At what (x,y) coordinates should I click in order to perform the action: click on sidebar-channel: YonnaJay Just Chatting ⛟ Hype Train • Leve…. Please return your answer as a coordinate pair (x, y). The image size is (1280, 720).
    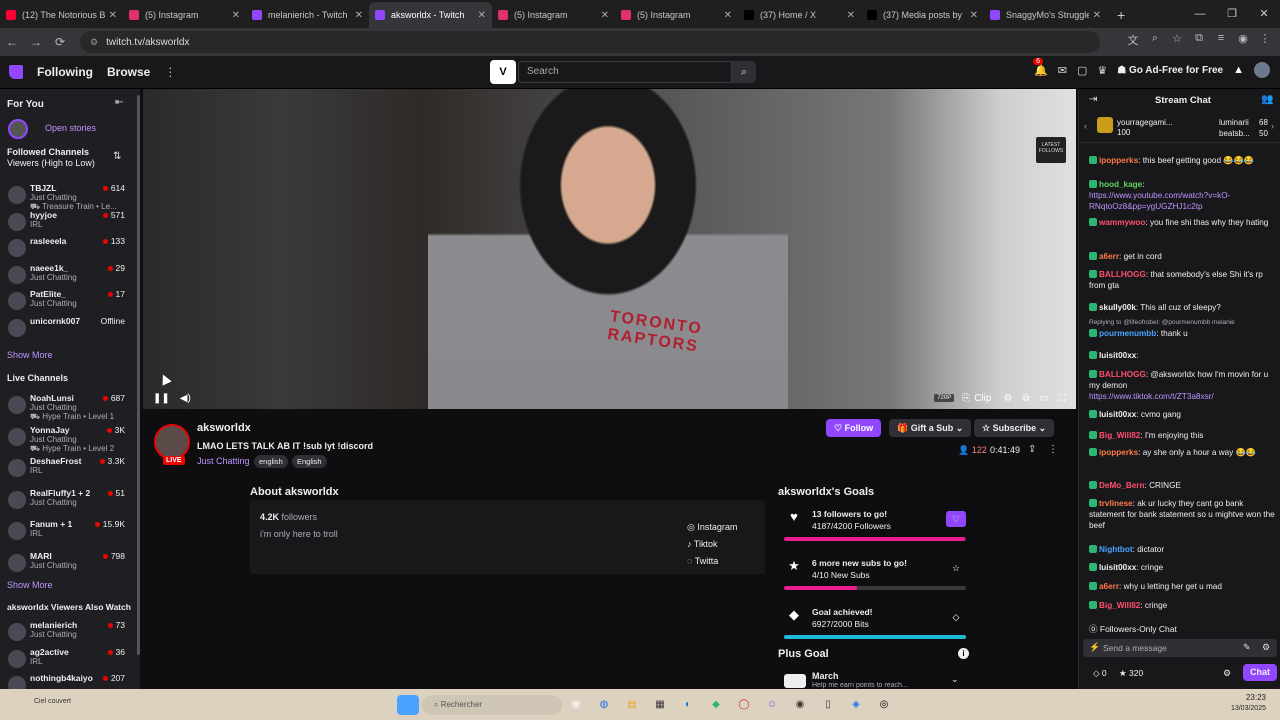
    Looking at the image, I should click on (68, 438).